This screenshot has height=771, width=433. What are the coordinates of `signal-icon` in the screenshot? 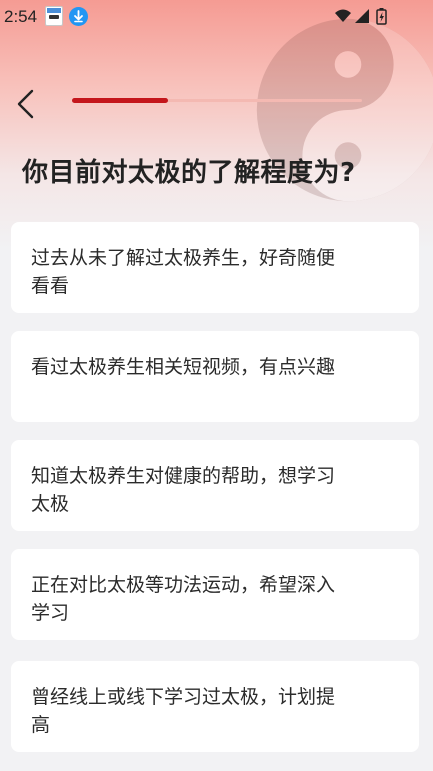 It's located at (362, 16).